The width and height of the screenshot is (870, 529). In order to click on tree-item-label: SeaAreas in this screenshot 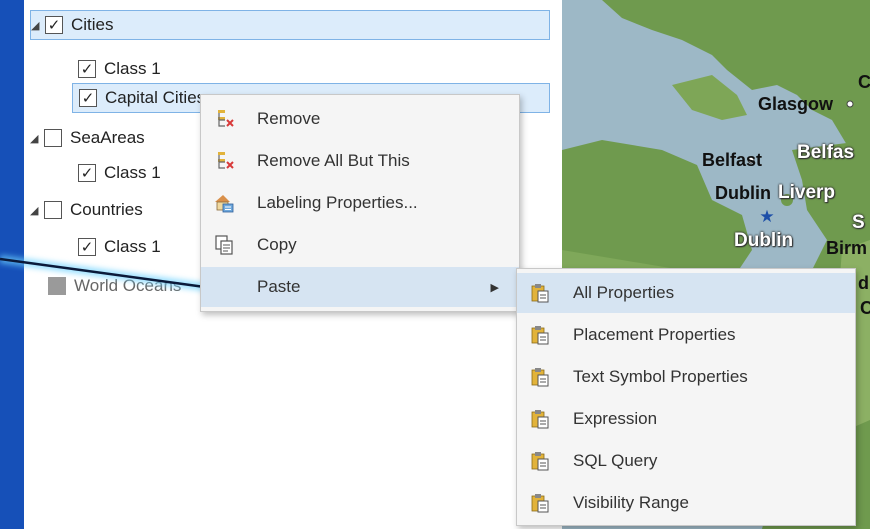, I will do `click(107, 137)`.